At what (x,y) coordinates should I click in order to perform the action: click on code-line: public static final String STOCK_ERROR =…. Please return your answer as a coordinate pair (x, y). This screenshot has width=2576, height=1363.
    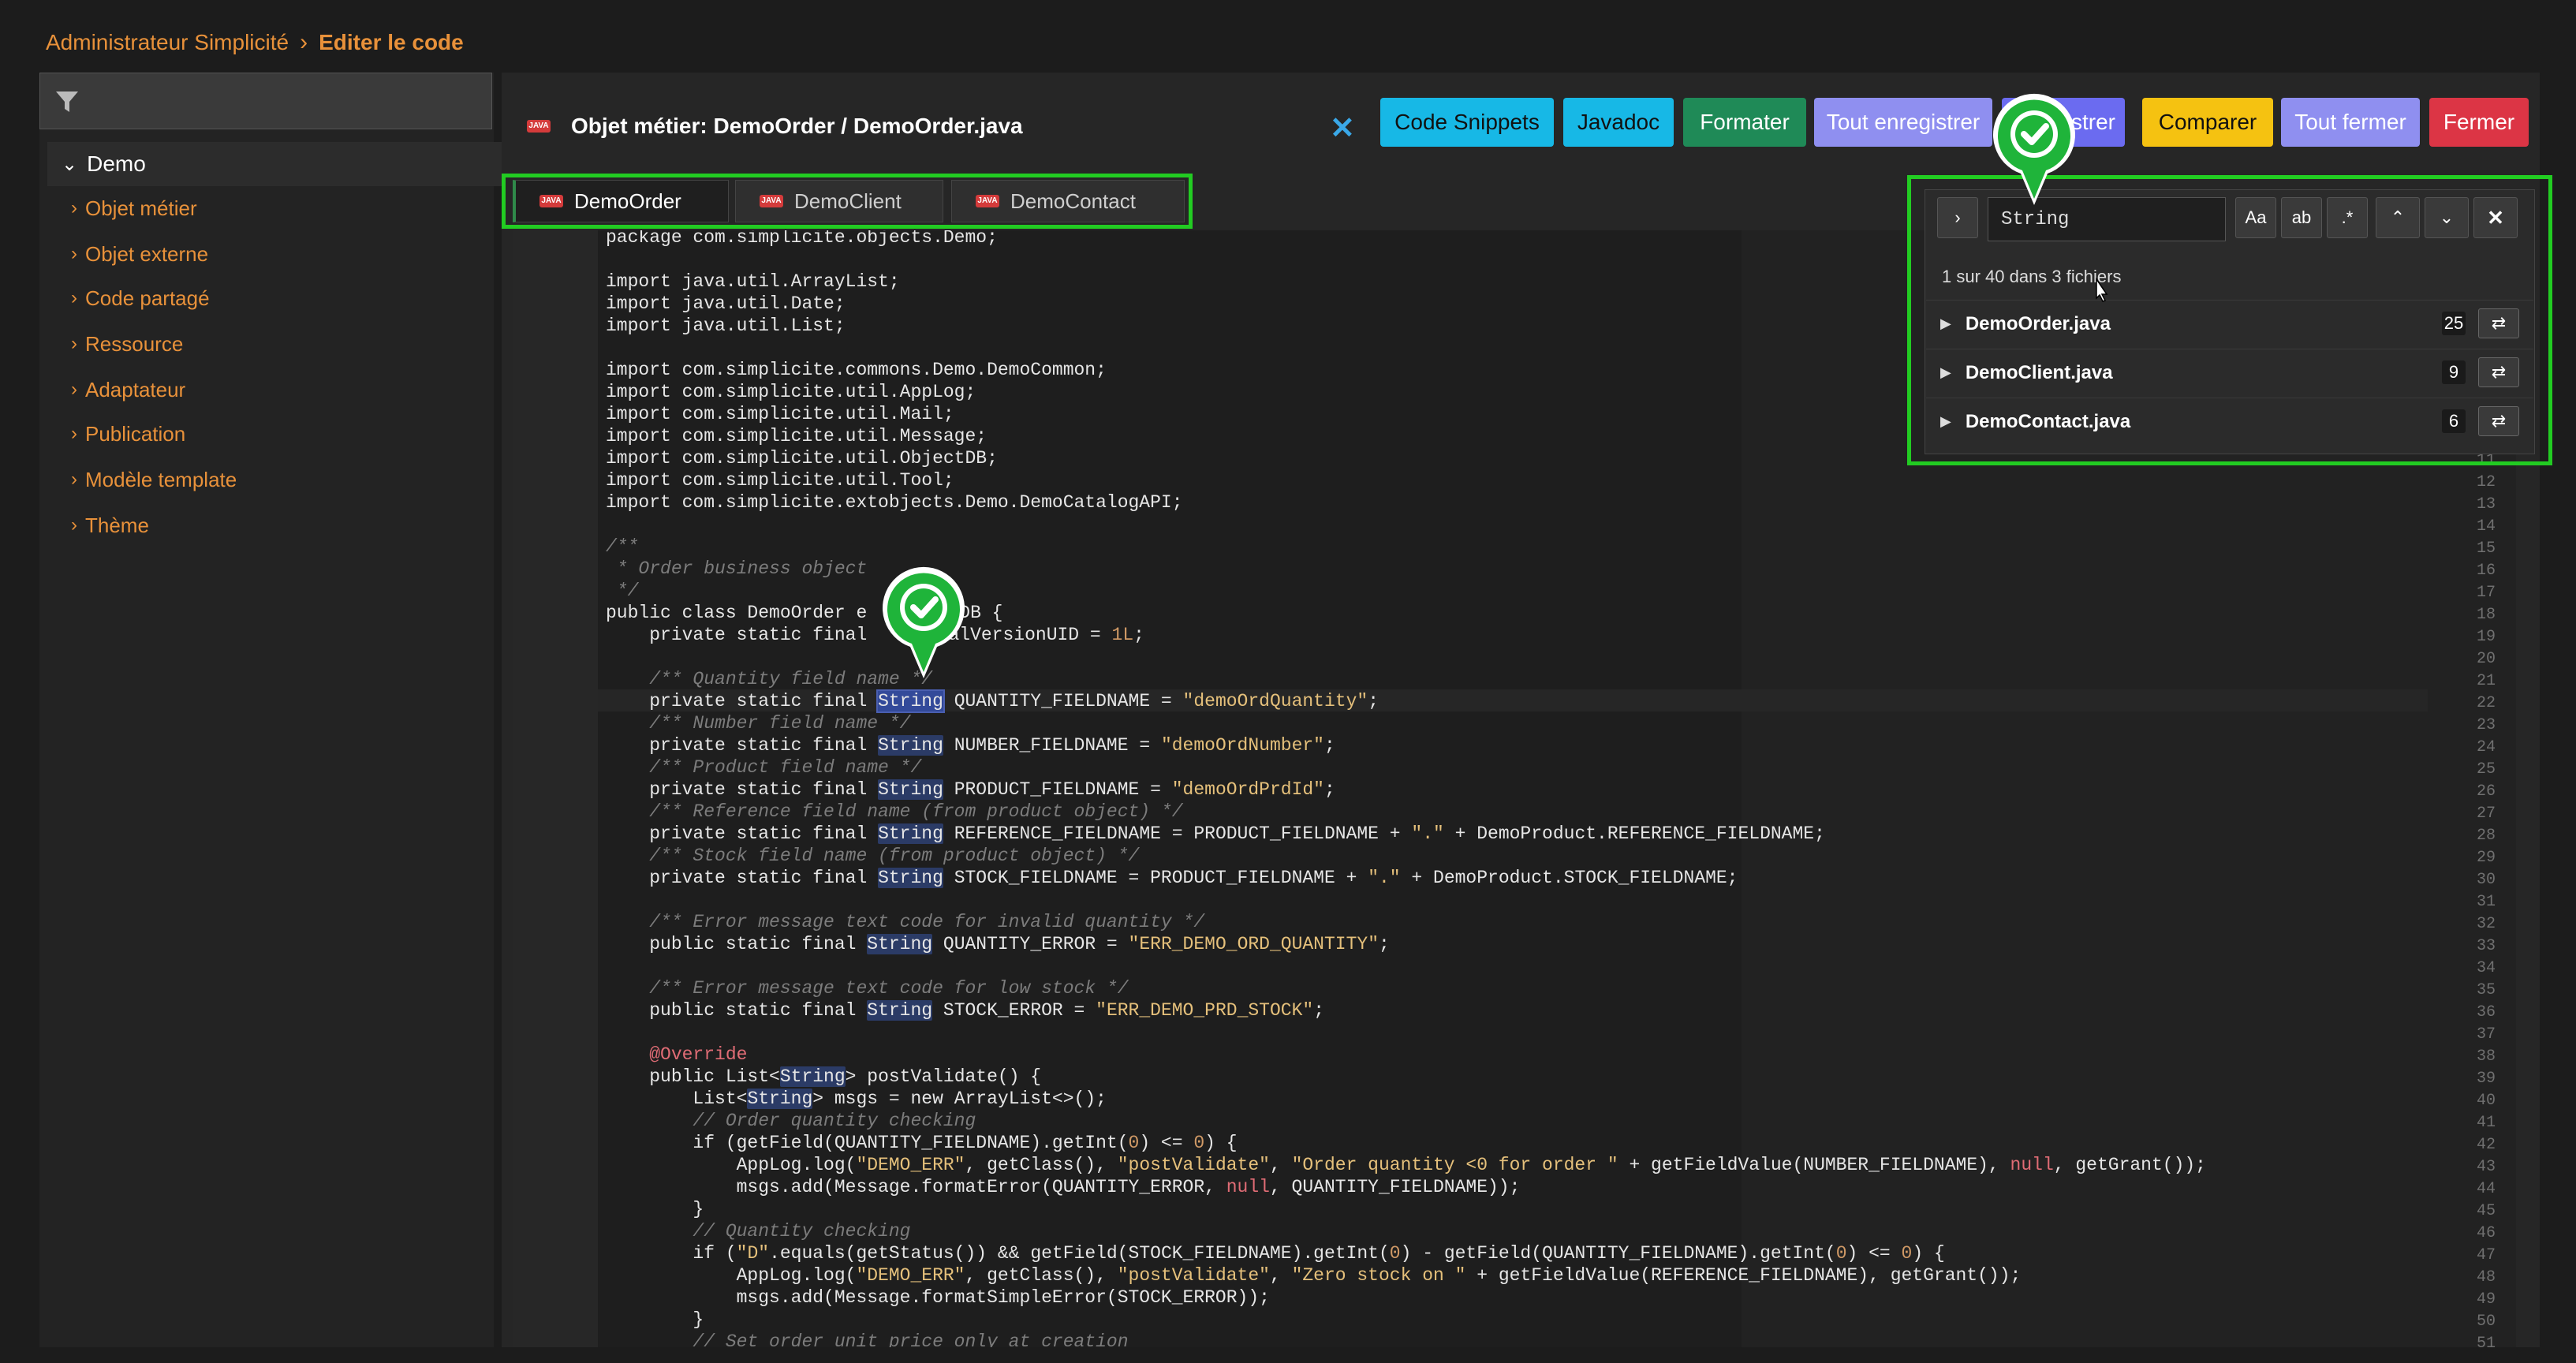
    Looking at the image, I should click on (965, 1010).